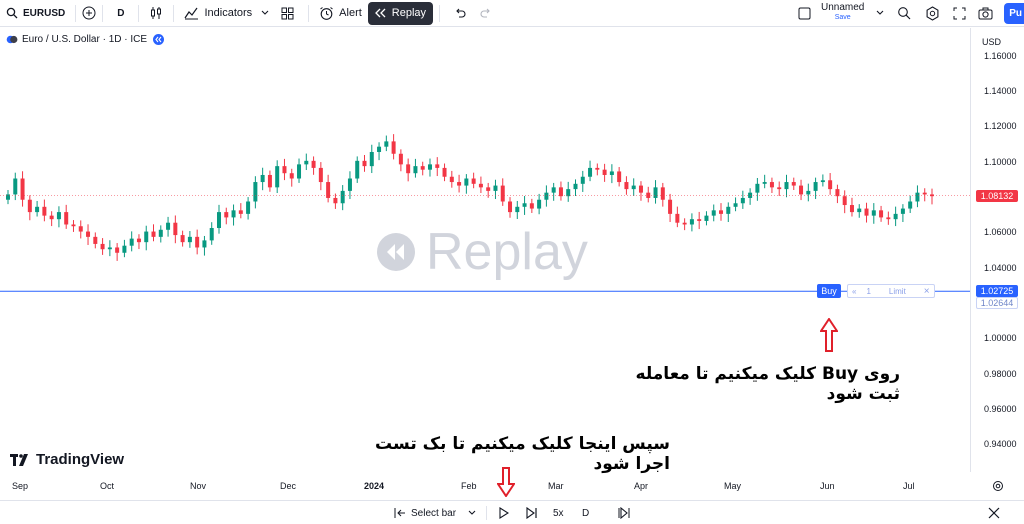  What do you see at coordinates (829, 335) in the screenshot?
I see `arrow-up-annotation-icon` at bounding box center [829, 335].